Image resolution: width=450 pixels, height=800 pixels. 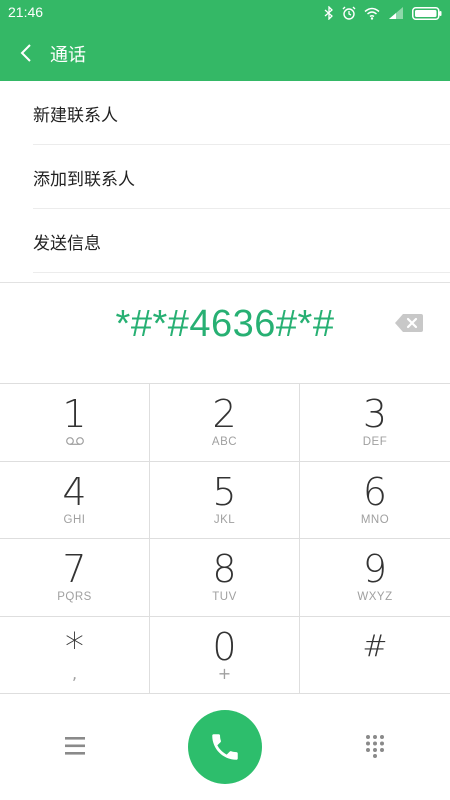 What do you see at coordinates (225, 12) in the screenshot?
I see `status-bar: 21:46` at bounding box center [225, 12].